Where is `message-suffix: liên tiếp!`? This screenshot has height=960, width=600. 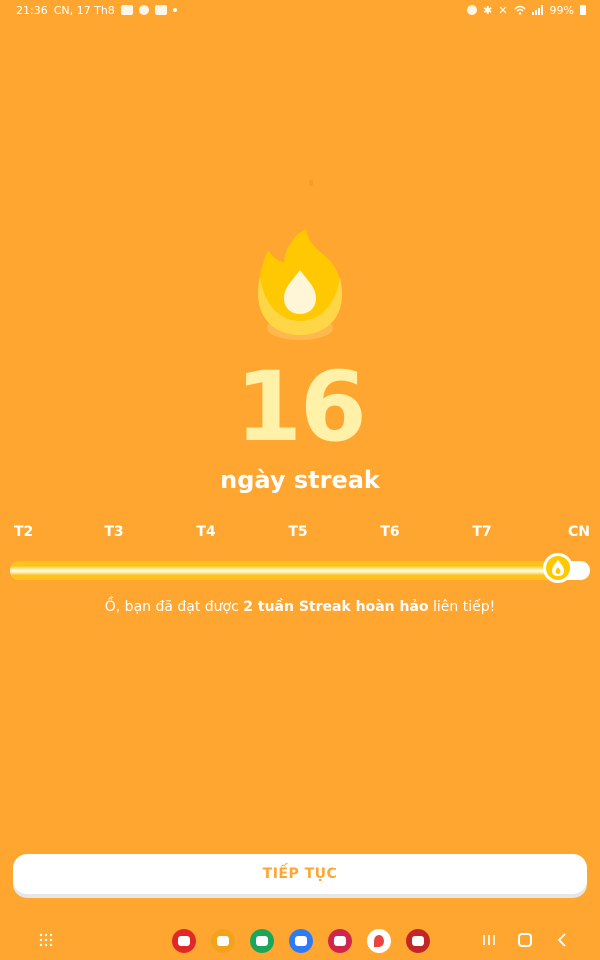
message-suffix: liên tiếp! is located at coordinates (462, 607).